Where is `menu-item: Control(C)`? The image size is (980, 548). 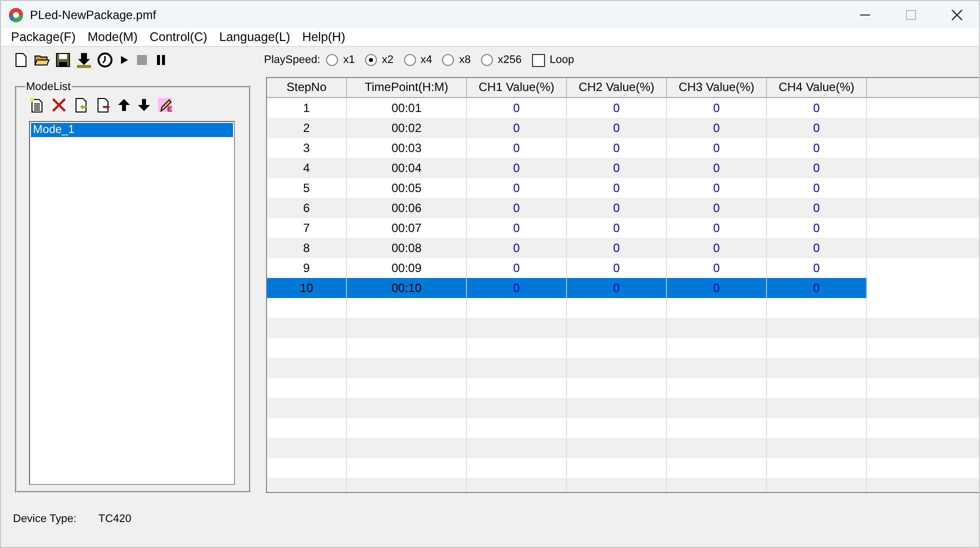
menu-item: Control(C) is located at coordinates (179, 37).